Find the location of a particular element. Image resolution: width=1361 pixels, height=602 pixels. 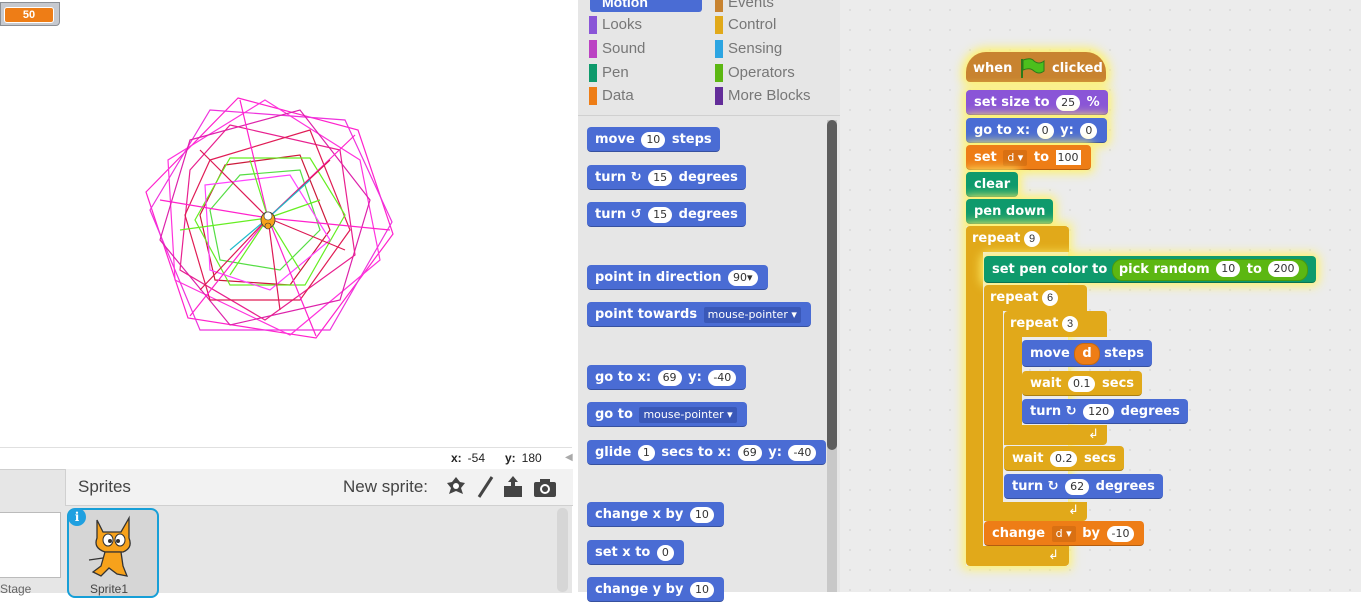

repeat-6-count-input: 6 is located at coordinates (1050, 298).